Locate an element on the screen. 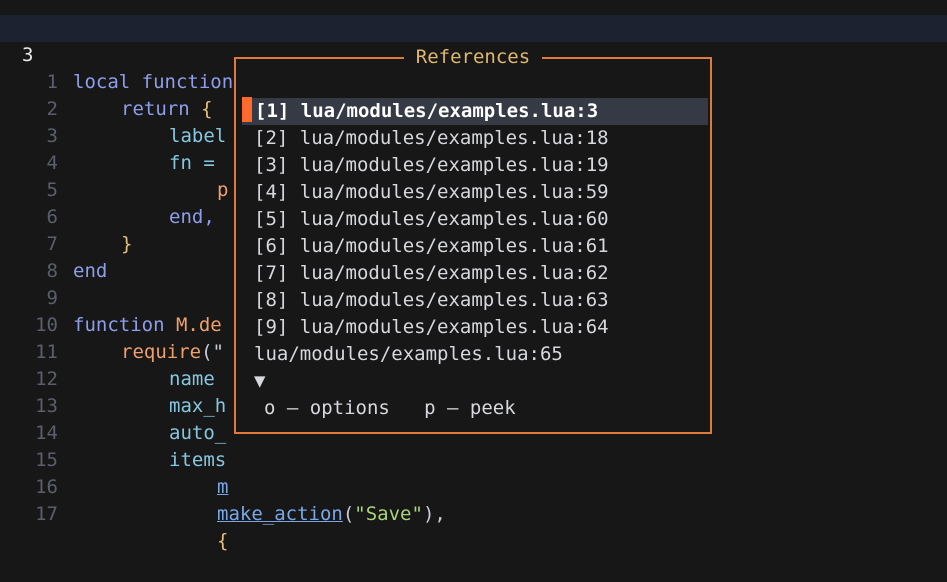  reference-item: [4] lua/modules/examples.lua:59 is located at coordinates (431, 192).